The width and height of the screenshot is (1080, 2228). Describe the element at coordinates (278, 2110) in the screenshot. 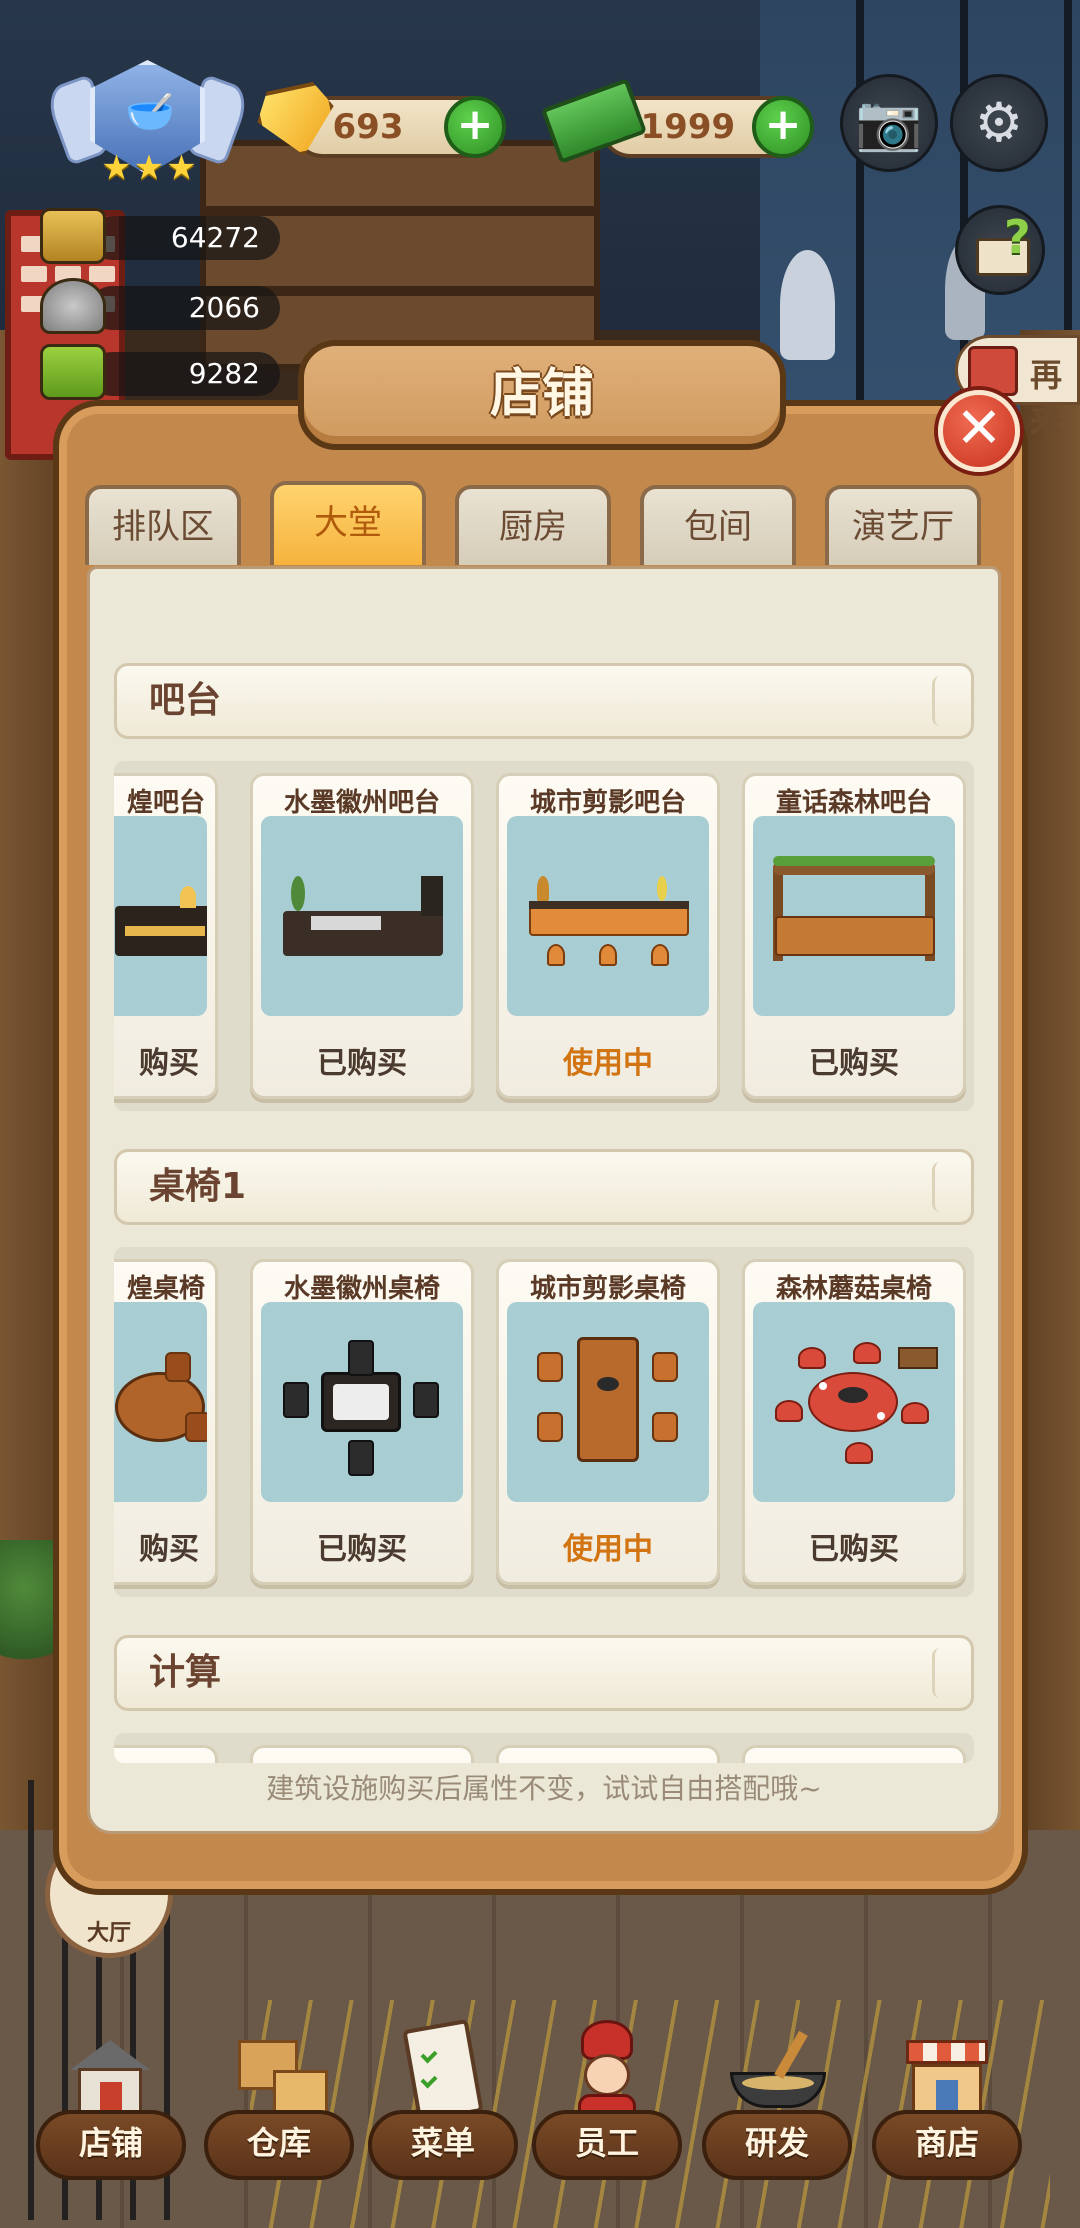

I see `nav-warehouse: 仓库` at that location.